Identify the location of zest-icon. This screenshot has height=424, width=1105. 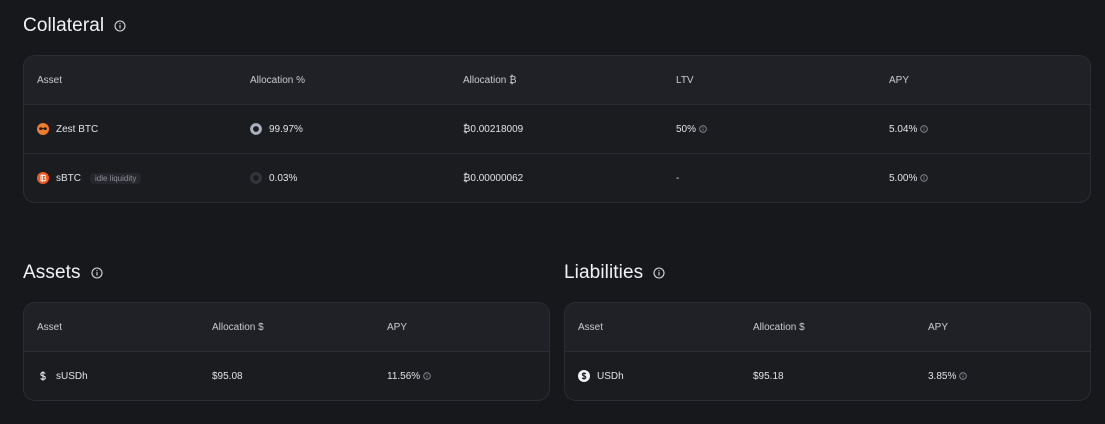
(43, 129).